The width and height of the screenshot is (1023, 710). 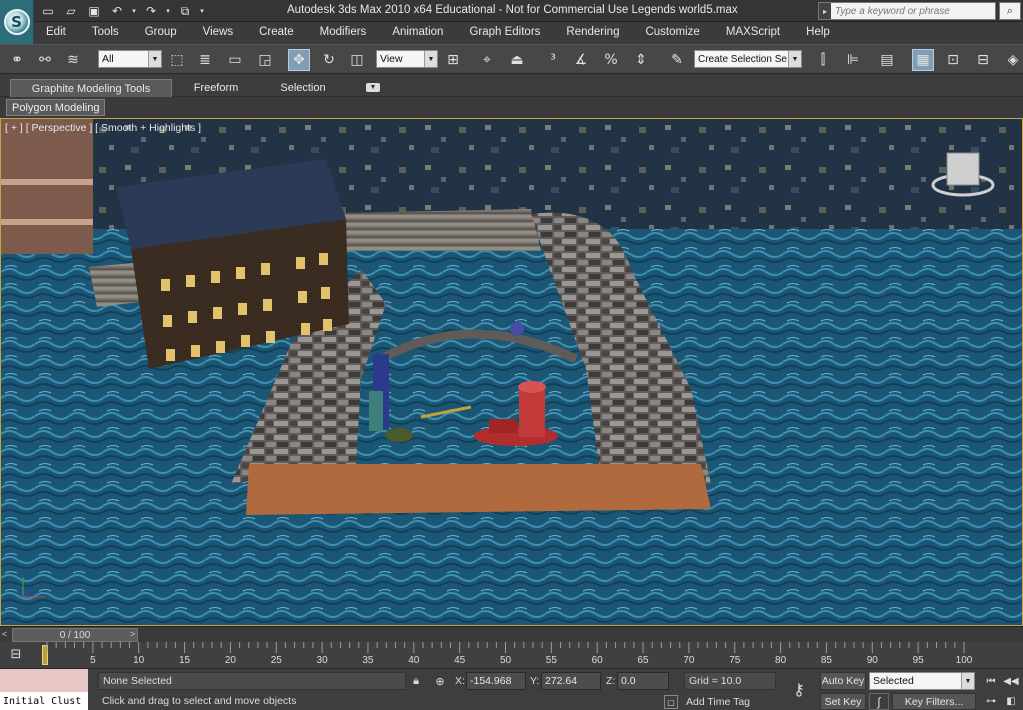 What do you see at coordinates (44, 701) in the screenshot?
I see `maxscript-input: Initial Clust` at bounding box center [44, 701].